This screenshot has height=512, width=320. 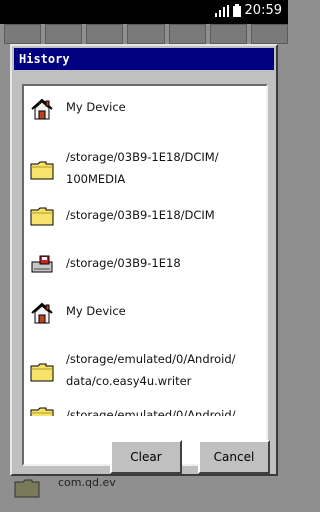 What do you see at coordinates (144, 491) in the screenshot?
I see `background-list-item: com.qd.ev` at bounding box center [144, 491].